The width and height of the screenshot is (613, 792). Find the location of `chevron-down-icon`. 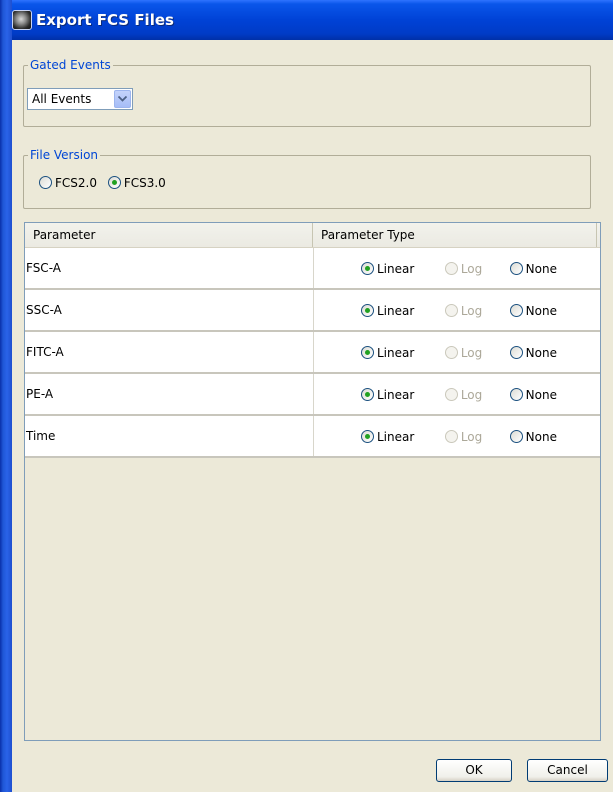

chevron-down-icon is located at coordinates (122, 99).